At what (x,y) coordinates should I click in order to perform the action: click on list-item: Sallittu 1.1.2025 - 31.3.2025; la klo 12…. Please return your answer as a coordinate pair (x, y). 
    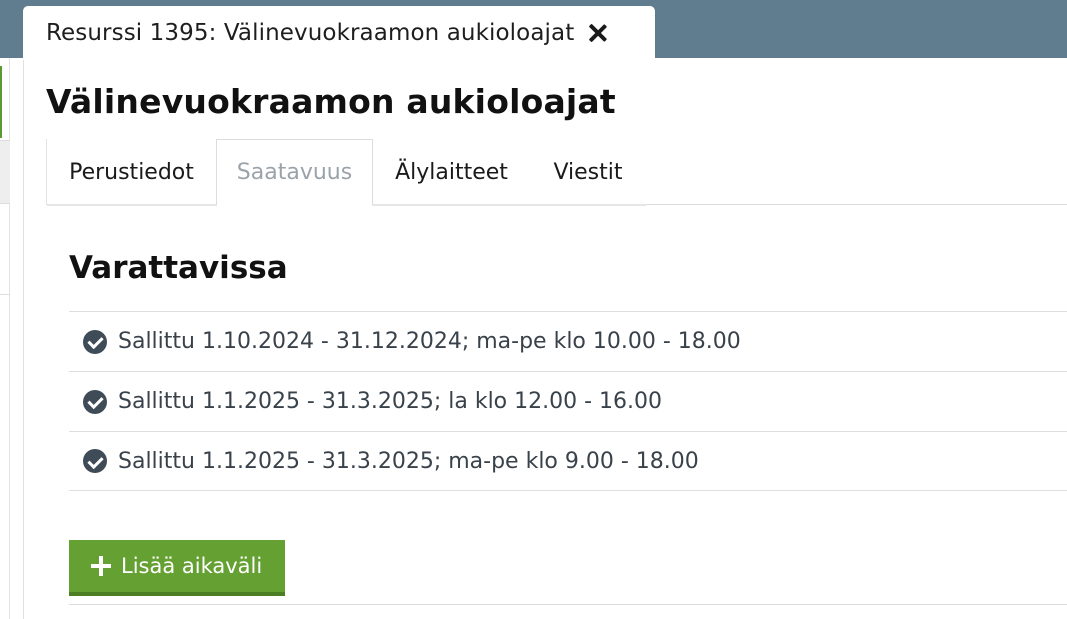
    Looking at the image, I should click on (568, 401).